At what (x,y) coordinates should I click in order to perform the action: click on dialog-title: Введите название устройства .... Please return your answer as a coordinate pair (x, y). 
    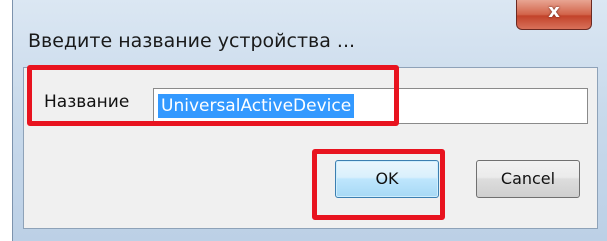
    Looking at the image, I should click on (192, 41).